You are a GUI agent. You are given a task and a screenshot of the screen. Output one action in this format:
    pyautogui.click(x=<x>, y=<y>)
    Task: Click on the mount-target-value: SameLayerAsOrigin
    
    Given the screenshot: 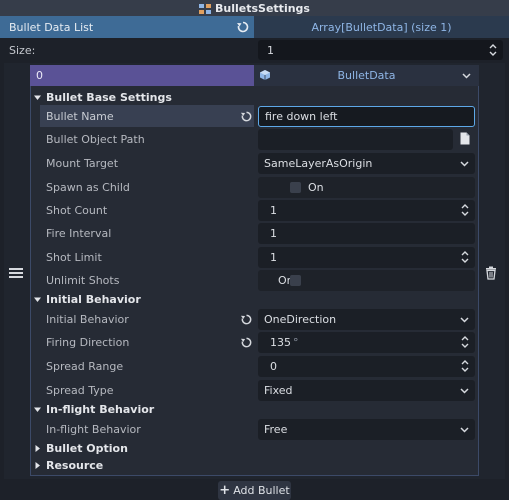 What is the action you would take?
    pyautogui.click(x=318, y=163)
    